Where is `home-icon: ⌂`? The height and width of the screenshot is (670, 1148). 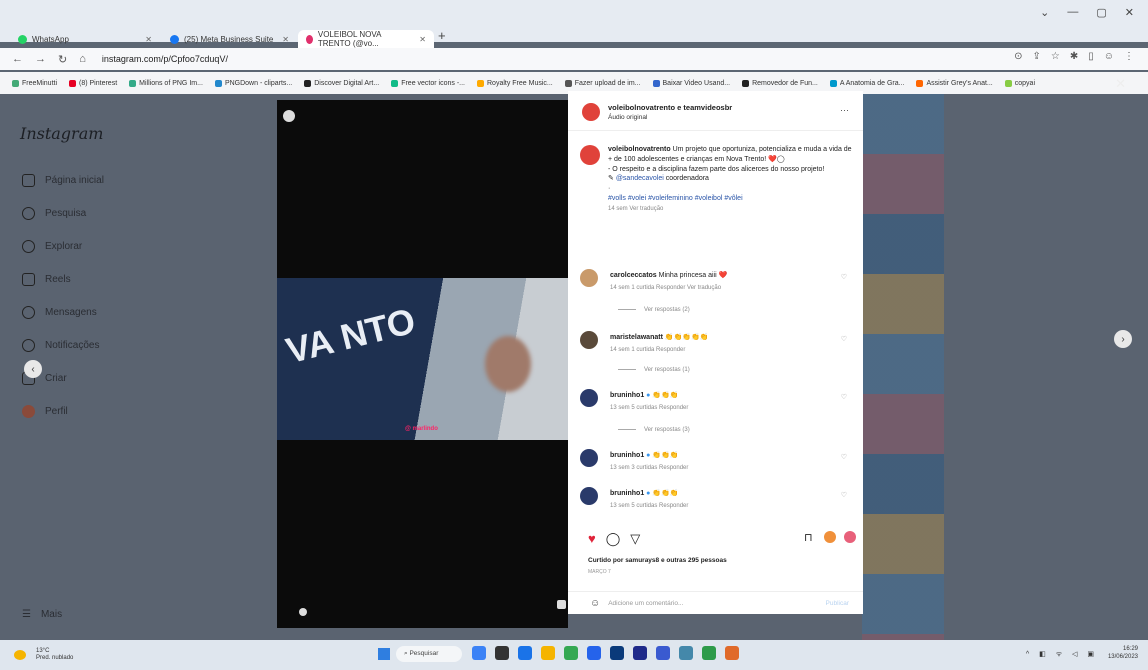
home-icon: ⌂ is located at coordinates (82, 59).